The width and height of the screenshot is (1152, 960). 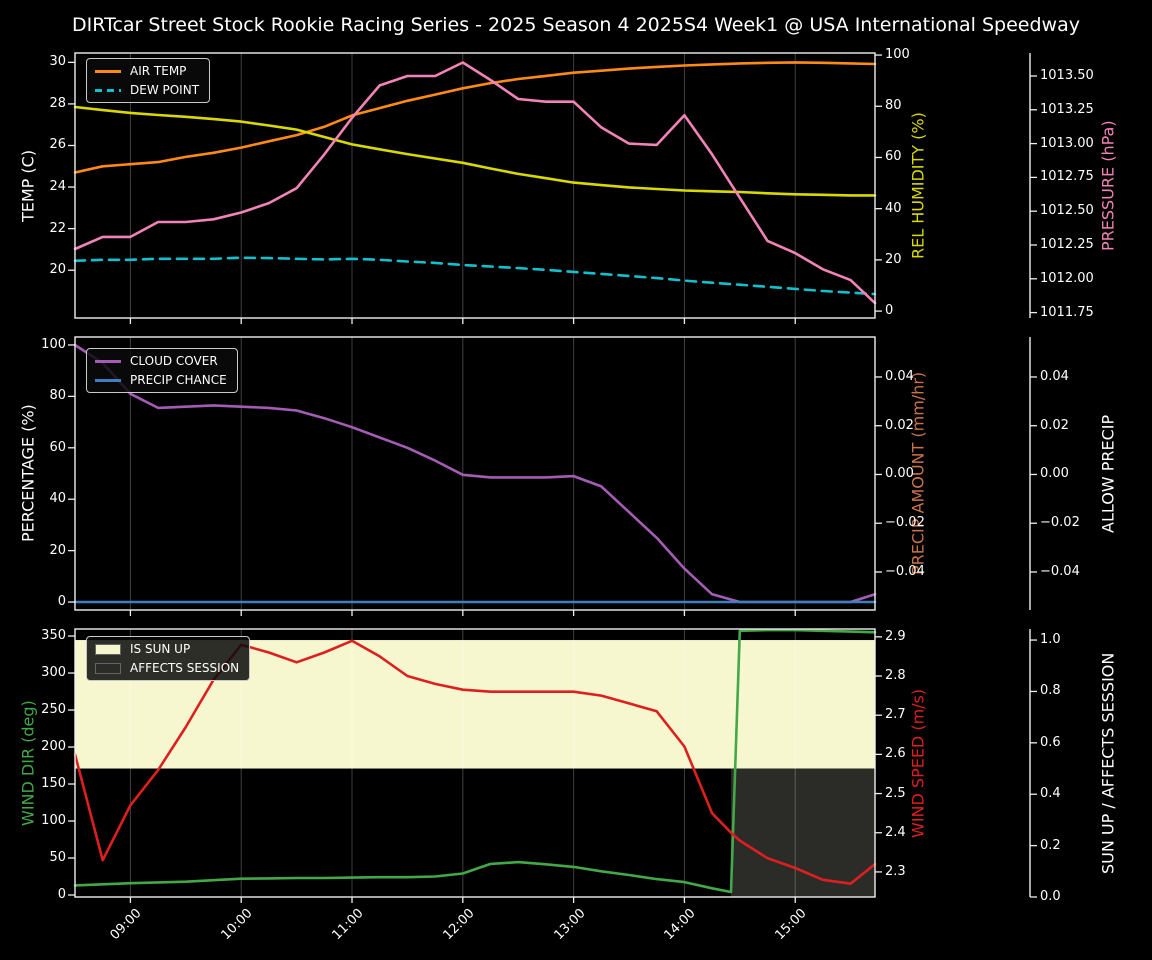 What do you see at coordinates (1067, 211) in the screenshot?
I see `y-tick-label: 1012.50` at bounding box center [1067, 211].